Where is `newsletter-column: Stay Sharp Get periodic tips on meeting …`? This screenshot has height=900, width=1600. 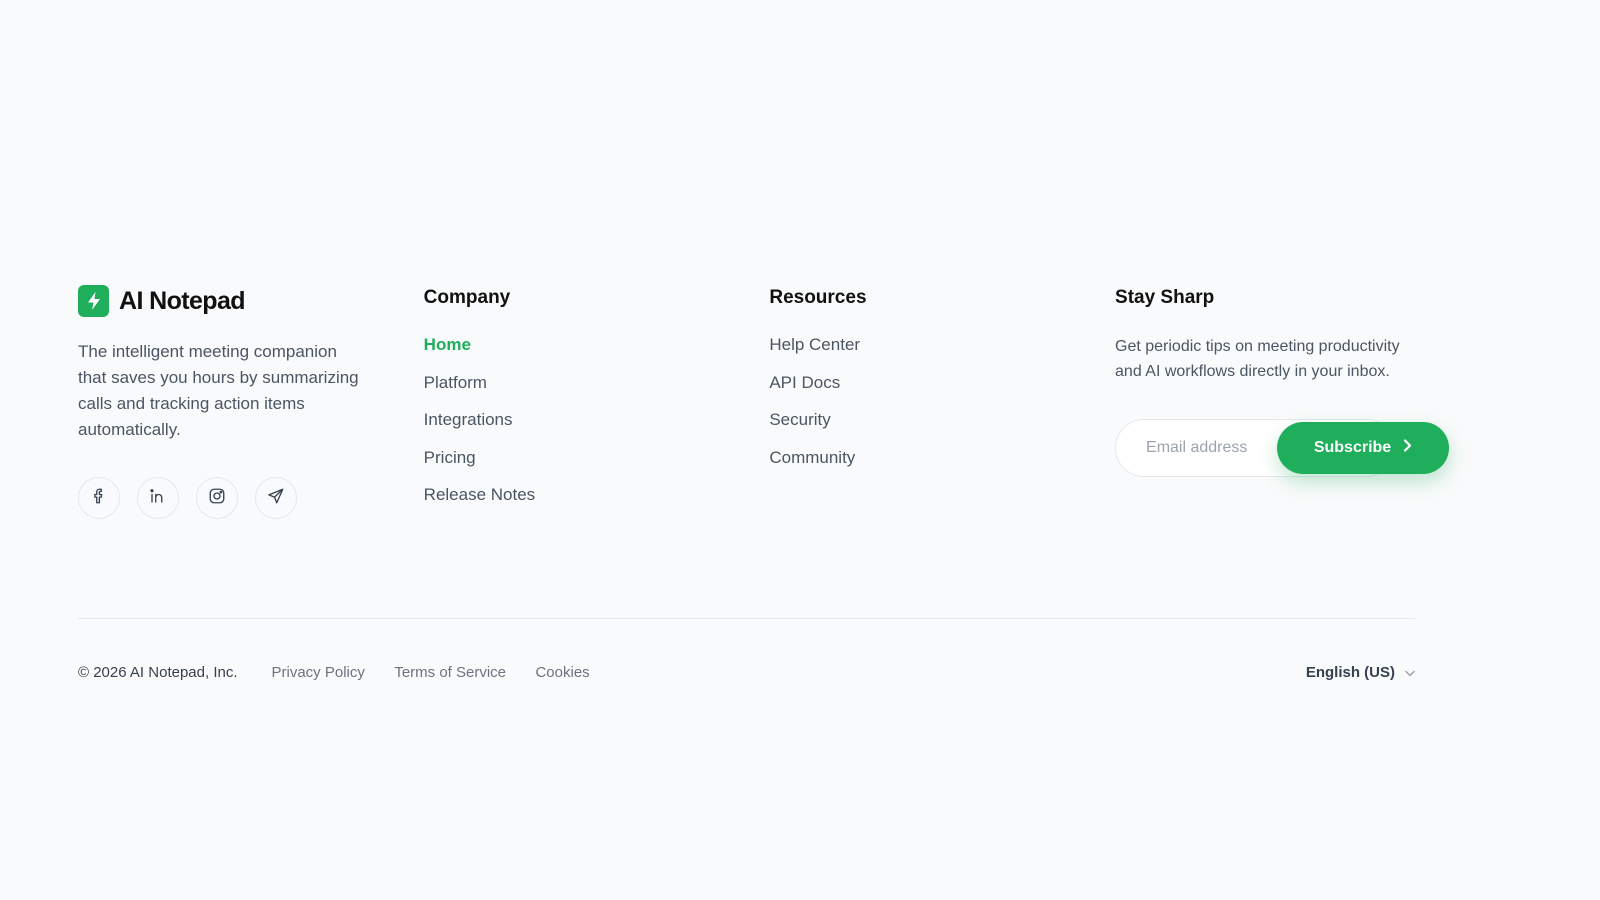 newsletter-column: Stay Sharp Get periodic tips on meeting … is located at coordinates (1282, 403).